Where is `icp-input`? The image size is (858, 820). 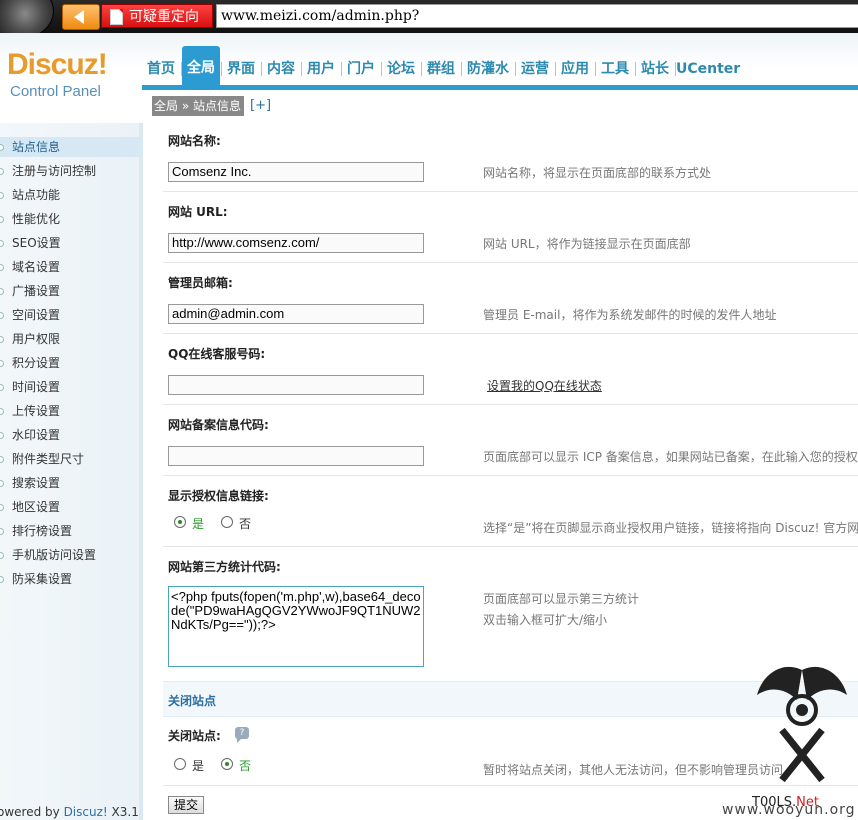 icp-input is located at coordinates (296, 456).